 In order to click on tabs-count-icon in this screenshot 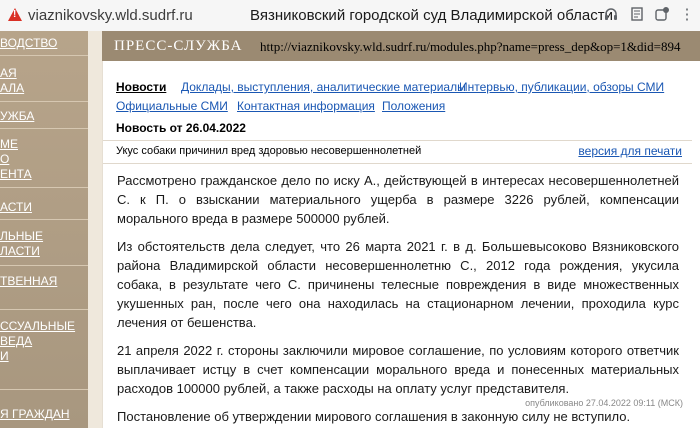, I will do `click(662, 15)`.